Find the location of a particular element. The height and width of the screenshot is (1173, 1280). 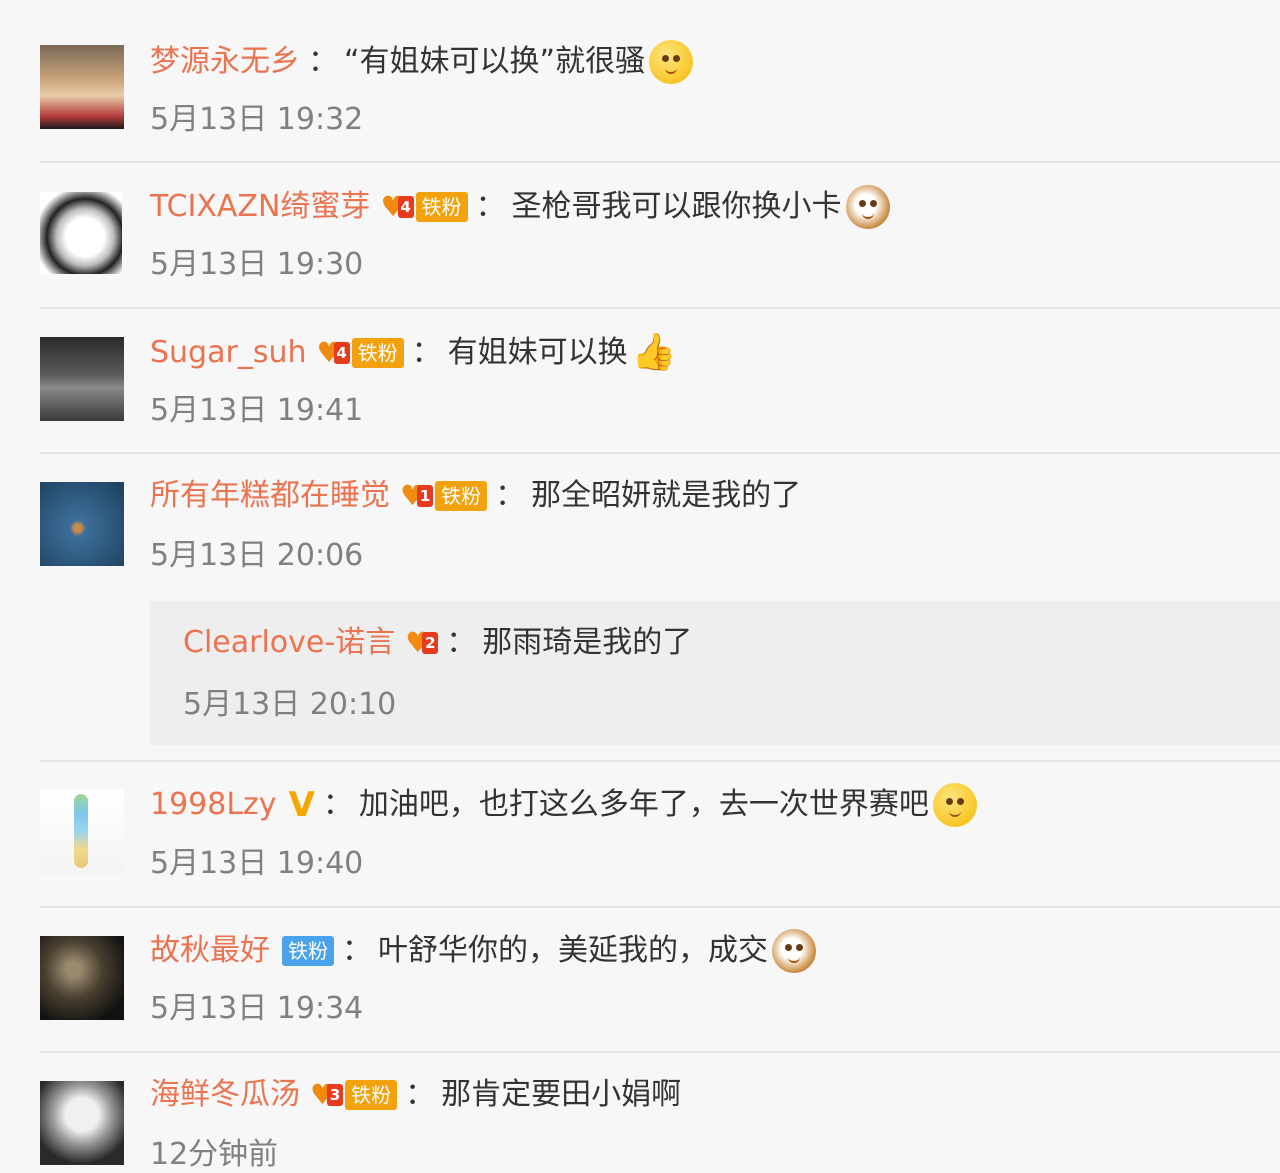

fan-badge: ♥ 3 铁粉 is located at coordinates (354, 1095).